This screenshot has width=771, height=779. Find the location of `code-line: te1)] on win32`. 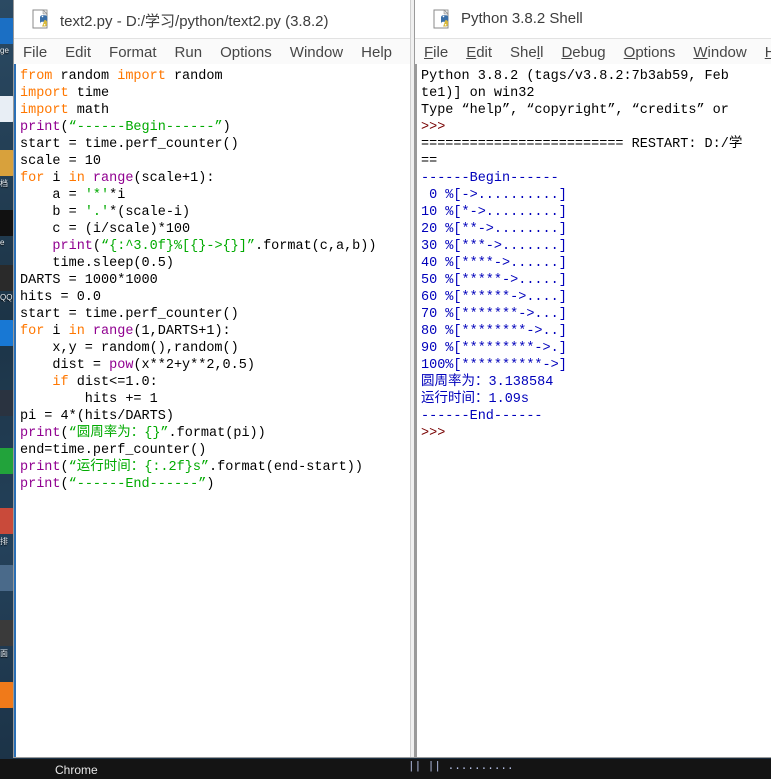

code-line: te1)] on win32 is located at coordinates (477, 93).